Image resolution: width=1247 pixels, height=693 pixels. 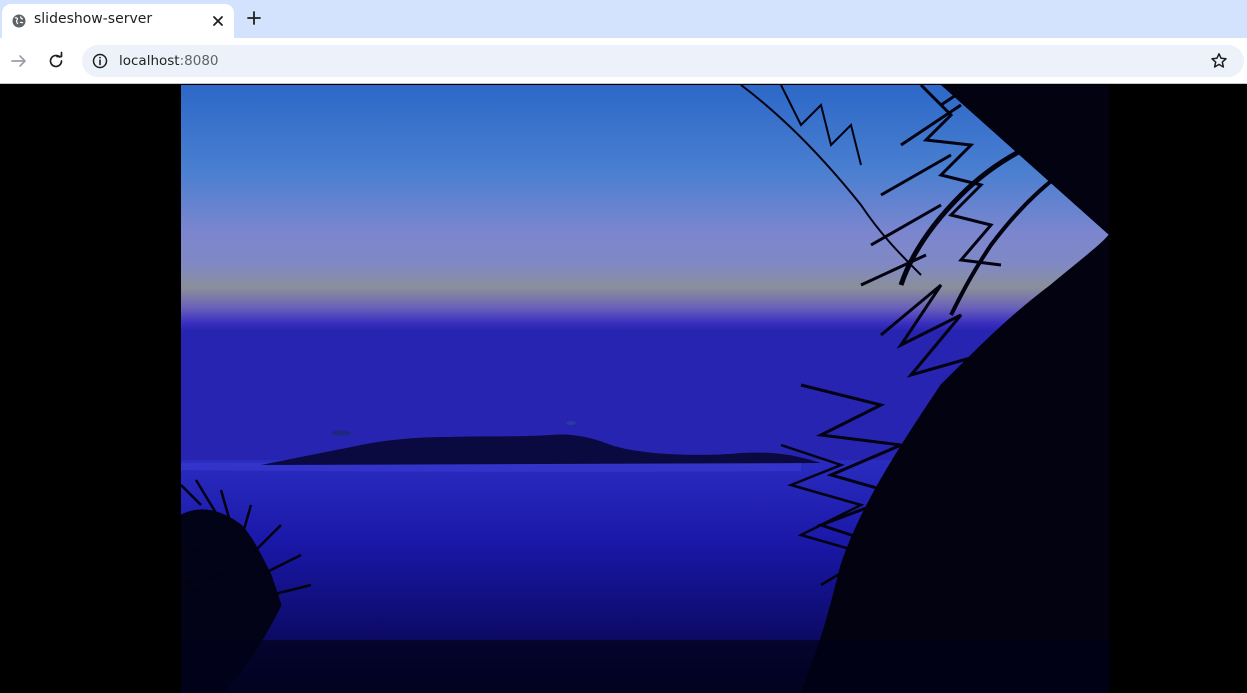 What do you see at coordinates (149, 61) in the screenshot?
I see `url-host: localhost` at bounding box center [149, 61].